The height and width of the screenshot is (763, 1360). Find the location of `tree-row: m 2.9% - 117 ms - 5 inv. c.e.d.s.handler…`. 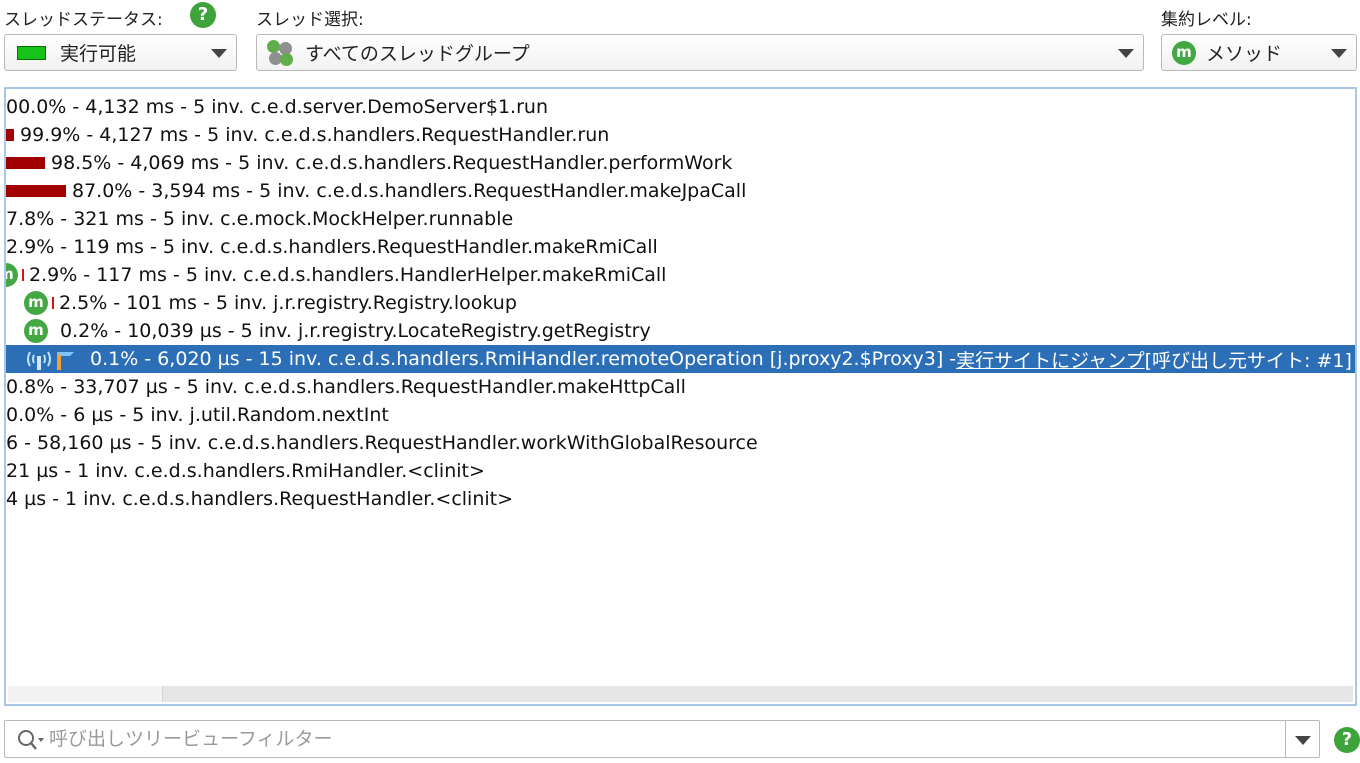

tree-row: m 2.9% - 117 ms - 5 inv. c.e.d.s.handler… is located at coordinates (336, 275).